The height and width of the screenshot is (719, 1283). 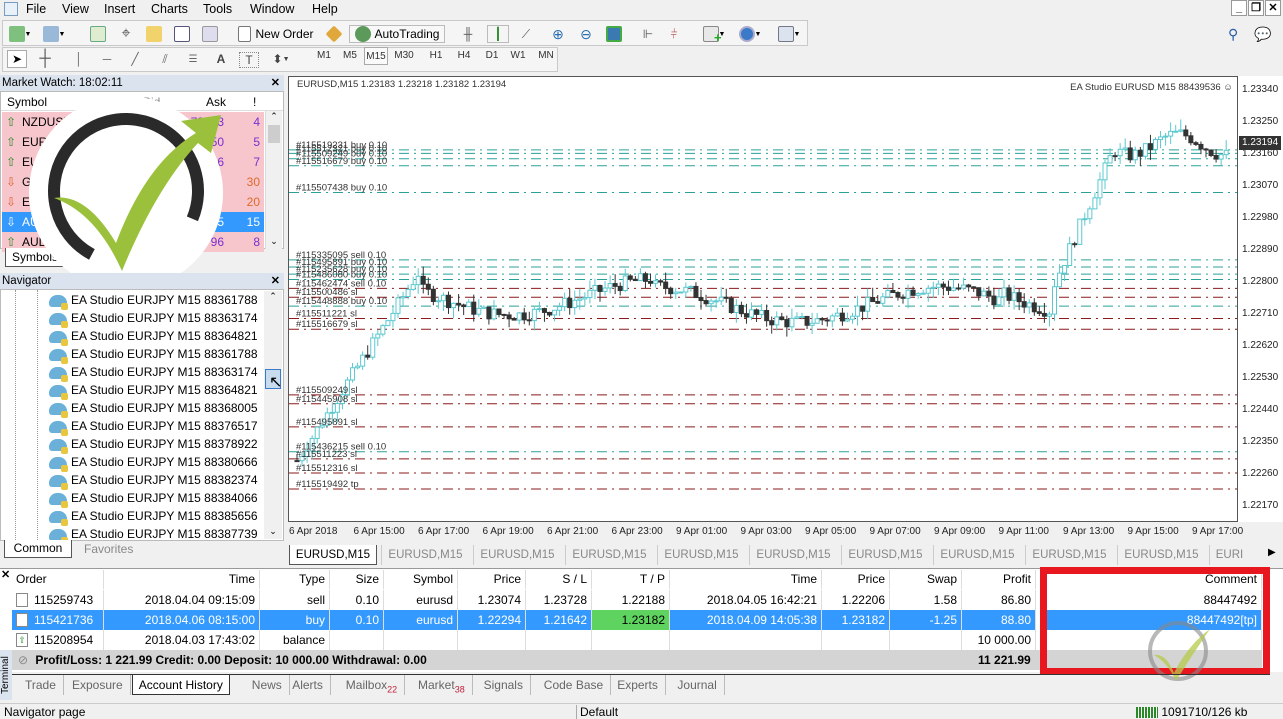 I want to click on chart-shift-button: ⊩, so click(x=648, y=34).